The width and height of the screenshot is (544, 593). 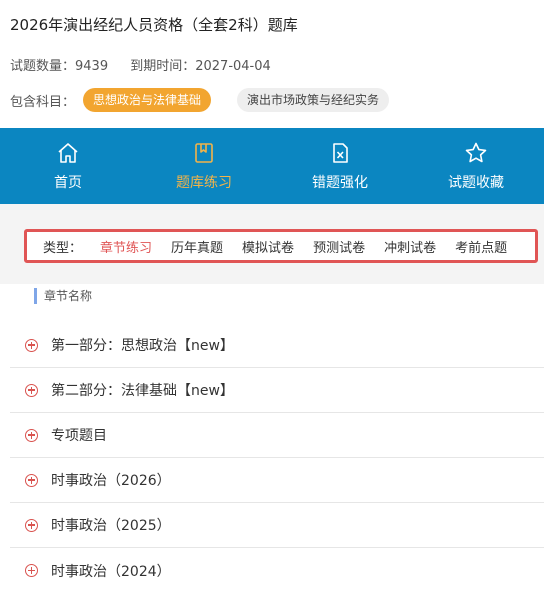 I want to click on bookmark-book-icon, so click(x=204, y=152).